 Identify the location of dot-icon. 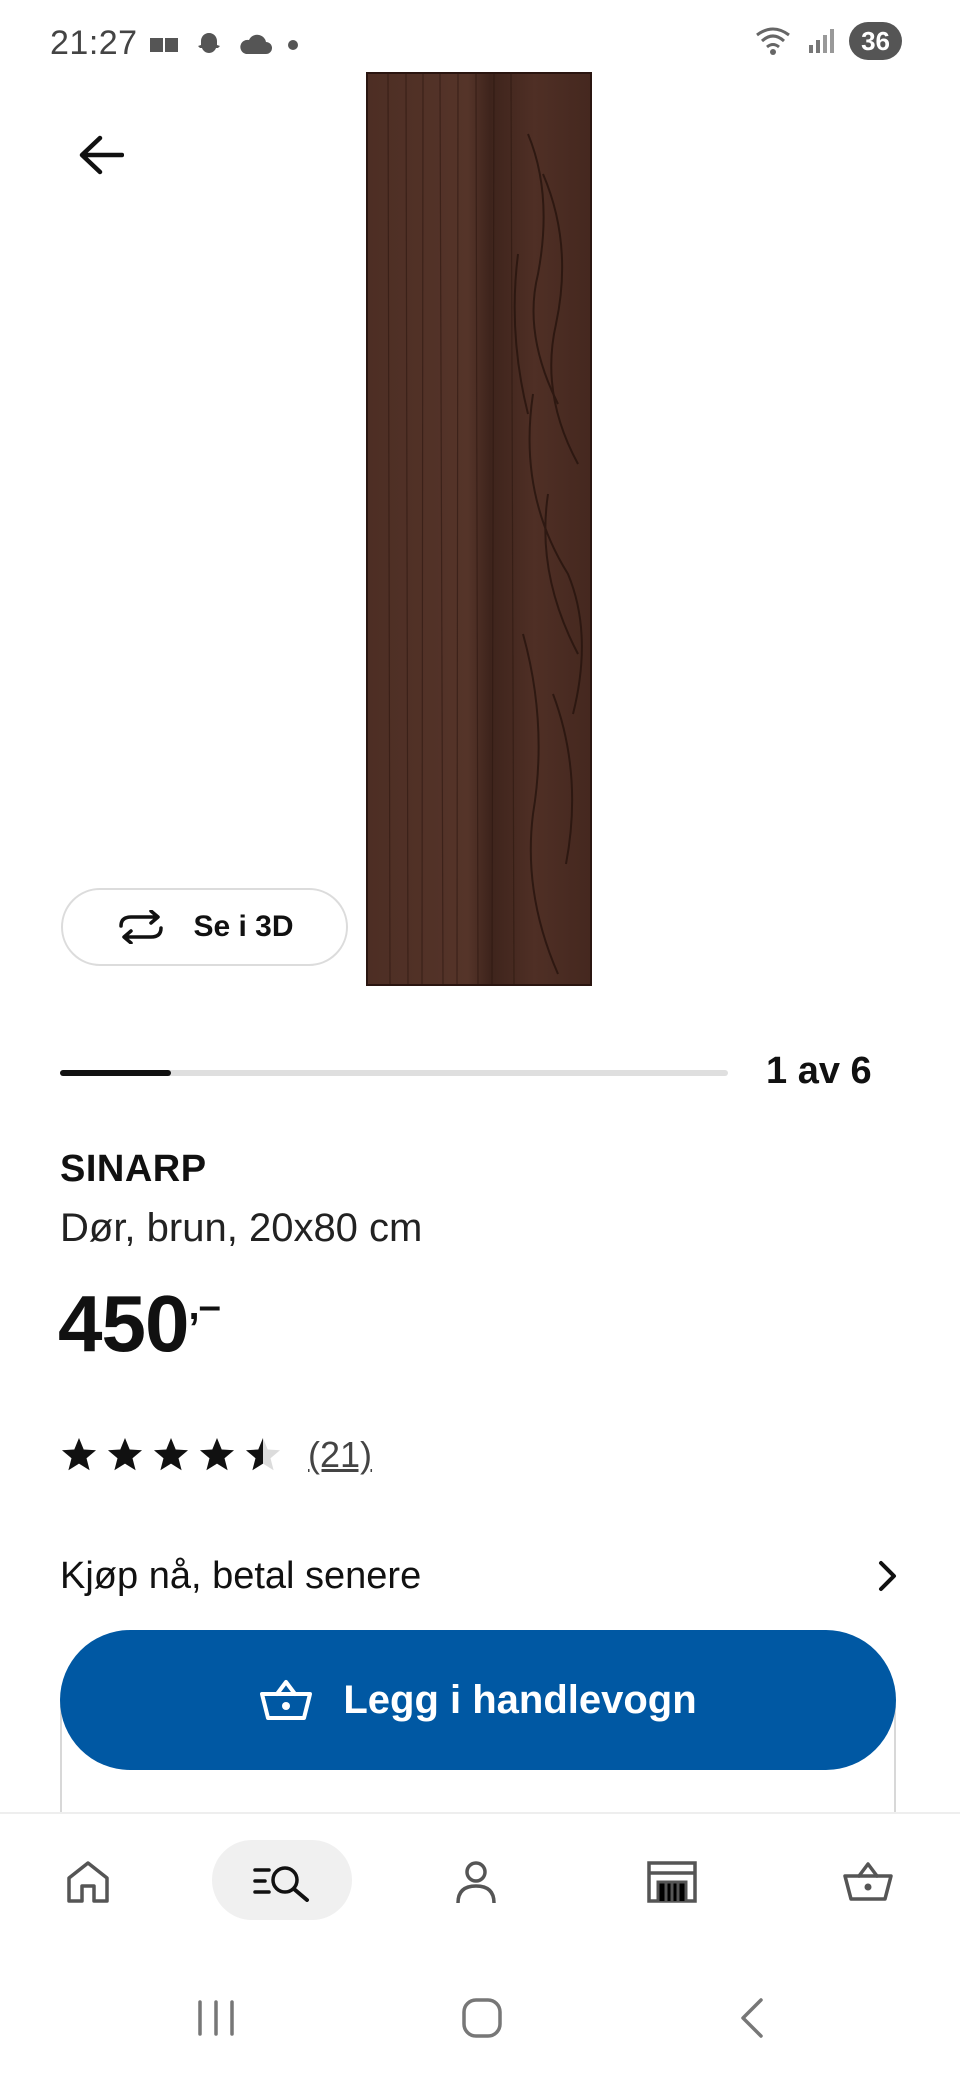
(293, 45).